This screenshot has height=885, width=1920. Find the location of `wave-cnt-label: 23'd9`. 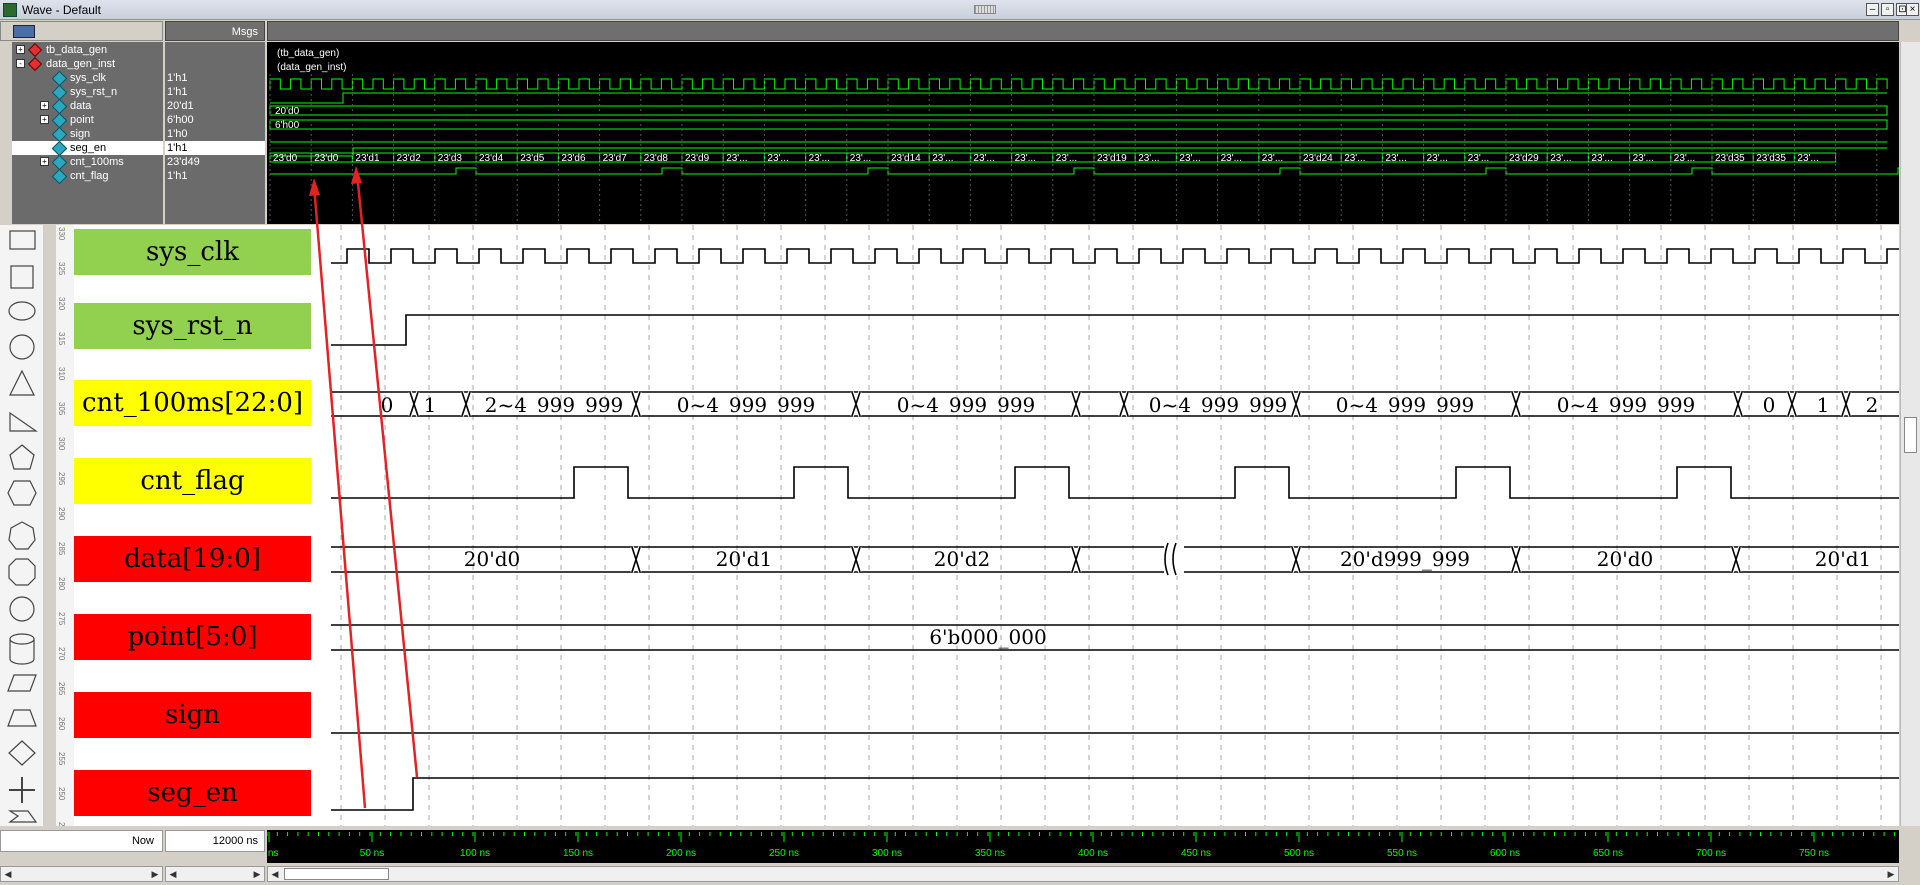

wave-cnt-label: 23'd9 is located at coordinates (697, 158).